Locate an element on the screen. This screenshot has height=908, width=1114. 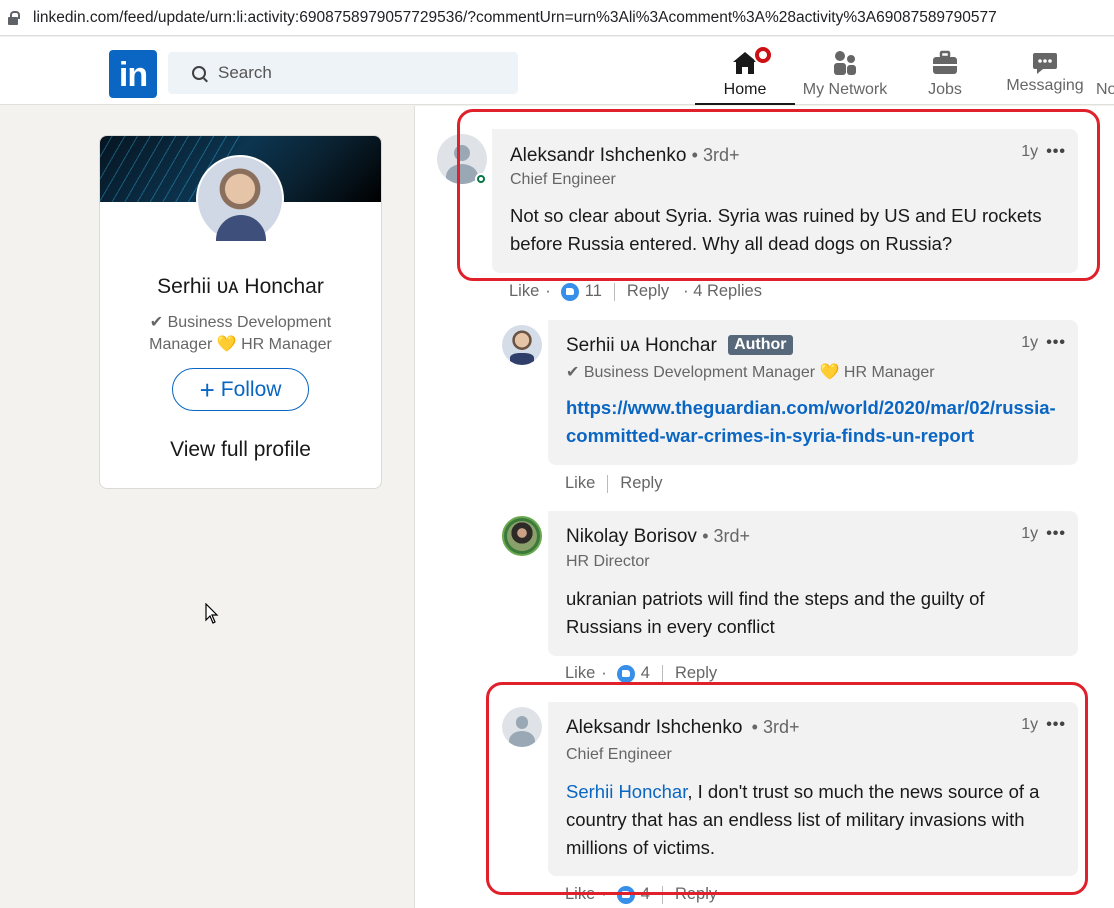
comment-actions: Like · 11 Reply · 4 Replies is located at coordinates (635, 291).